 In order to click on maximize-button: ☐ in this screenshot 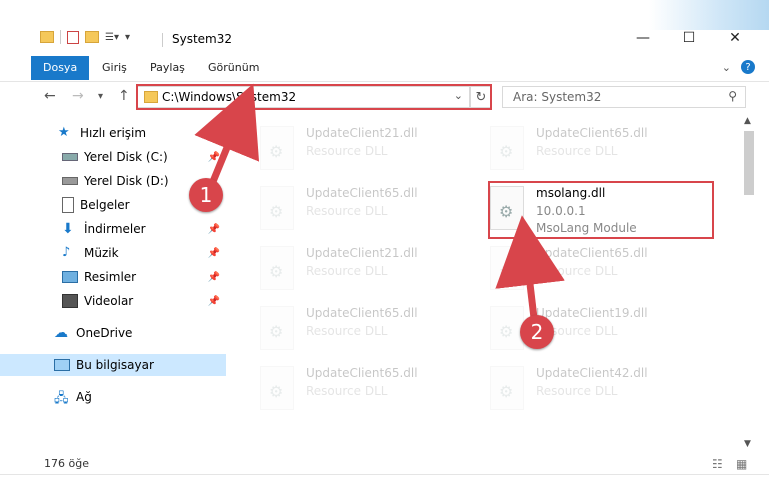, I will do `click(689, 38)`.